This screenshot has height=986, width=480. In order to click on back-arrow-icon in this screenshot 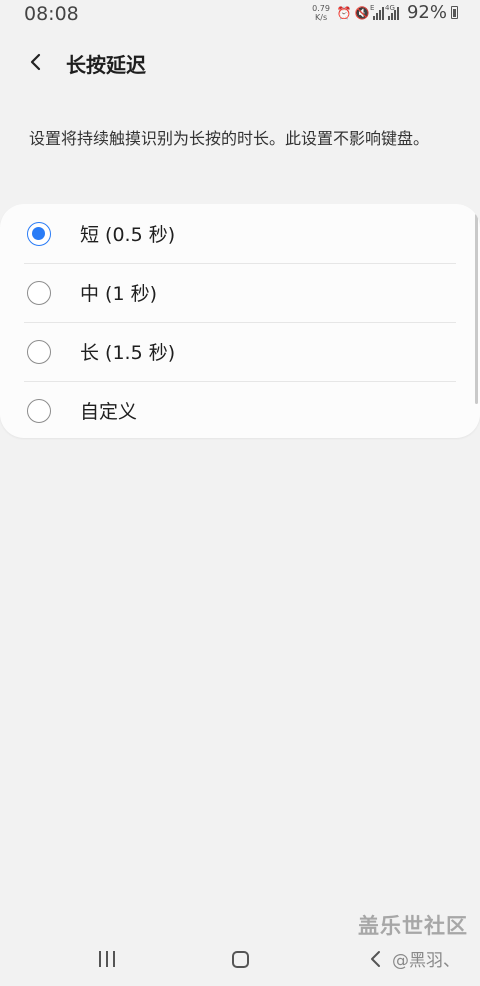, I will do `click(35, 62)`.